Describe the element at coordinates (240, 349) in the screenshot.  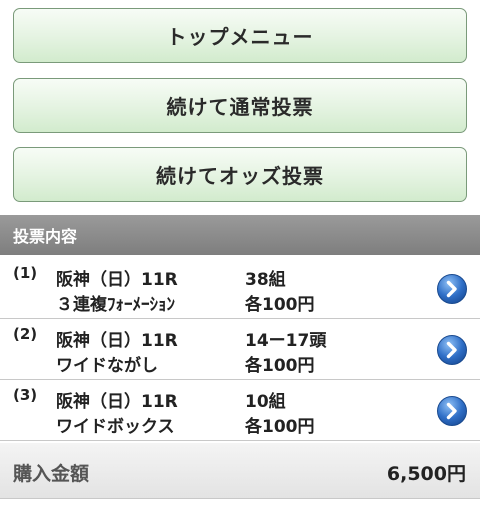
I see `bet-row-2: (2) 阪神（日）11R ワイドながし 14ー17頭 各100円` at that location.